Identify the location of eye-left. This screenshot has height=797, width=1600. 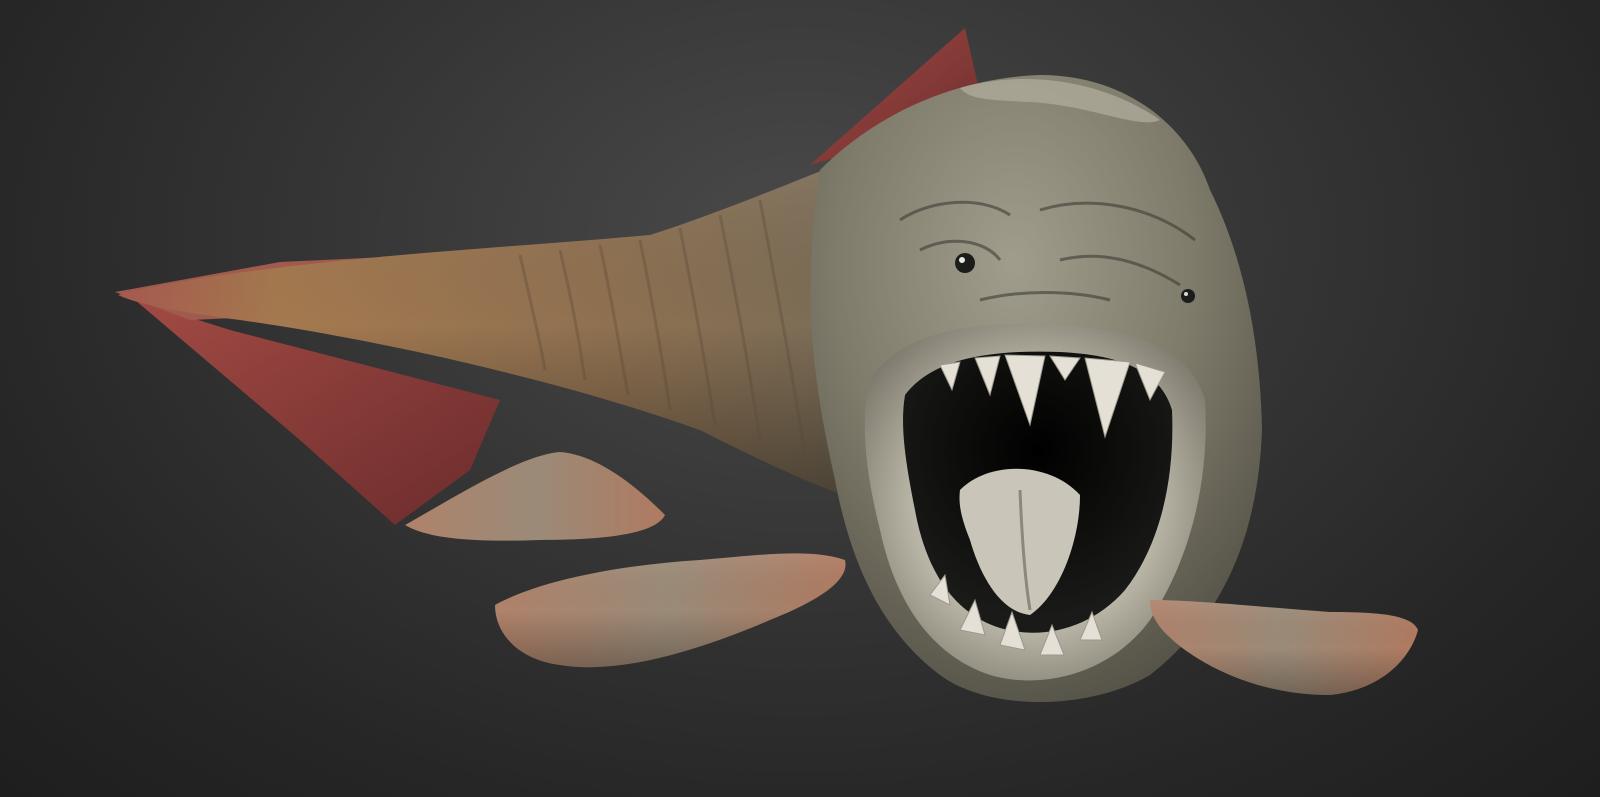
(965, 263).